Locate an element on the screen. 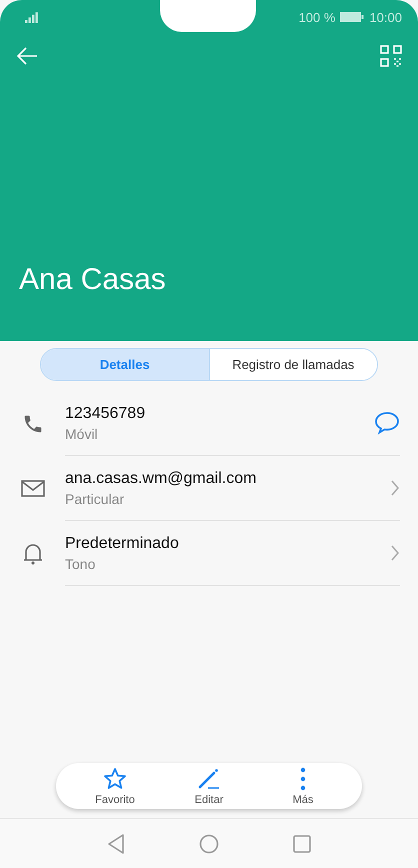 The width and height of the screenshot is (418, 868). back-icon is located at coordinates (116, 844).